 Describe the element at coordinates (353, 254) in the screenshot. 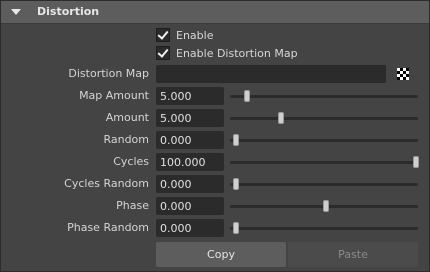

I see `paste-button: Paste` at that location.